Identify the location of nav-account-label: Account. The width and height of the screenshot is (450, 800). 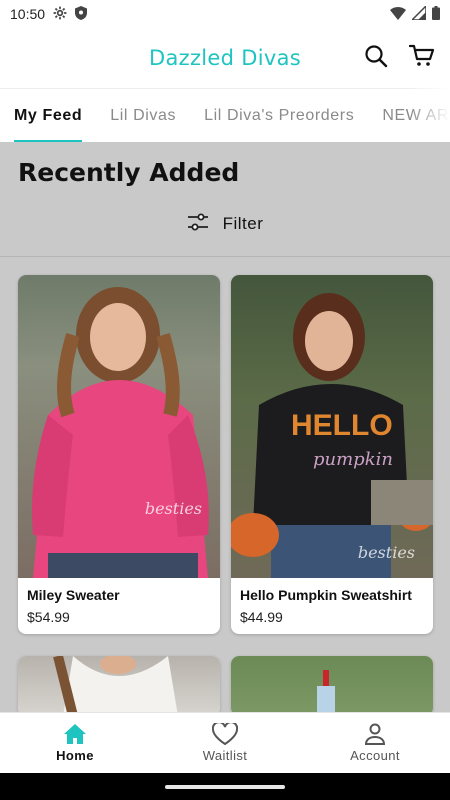
(375, 755).